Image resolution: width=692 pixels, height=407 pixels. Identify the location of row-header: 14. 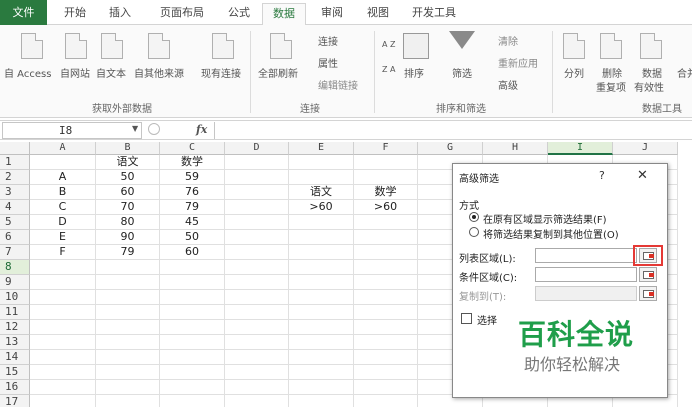
(15, 357).